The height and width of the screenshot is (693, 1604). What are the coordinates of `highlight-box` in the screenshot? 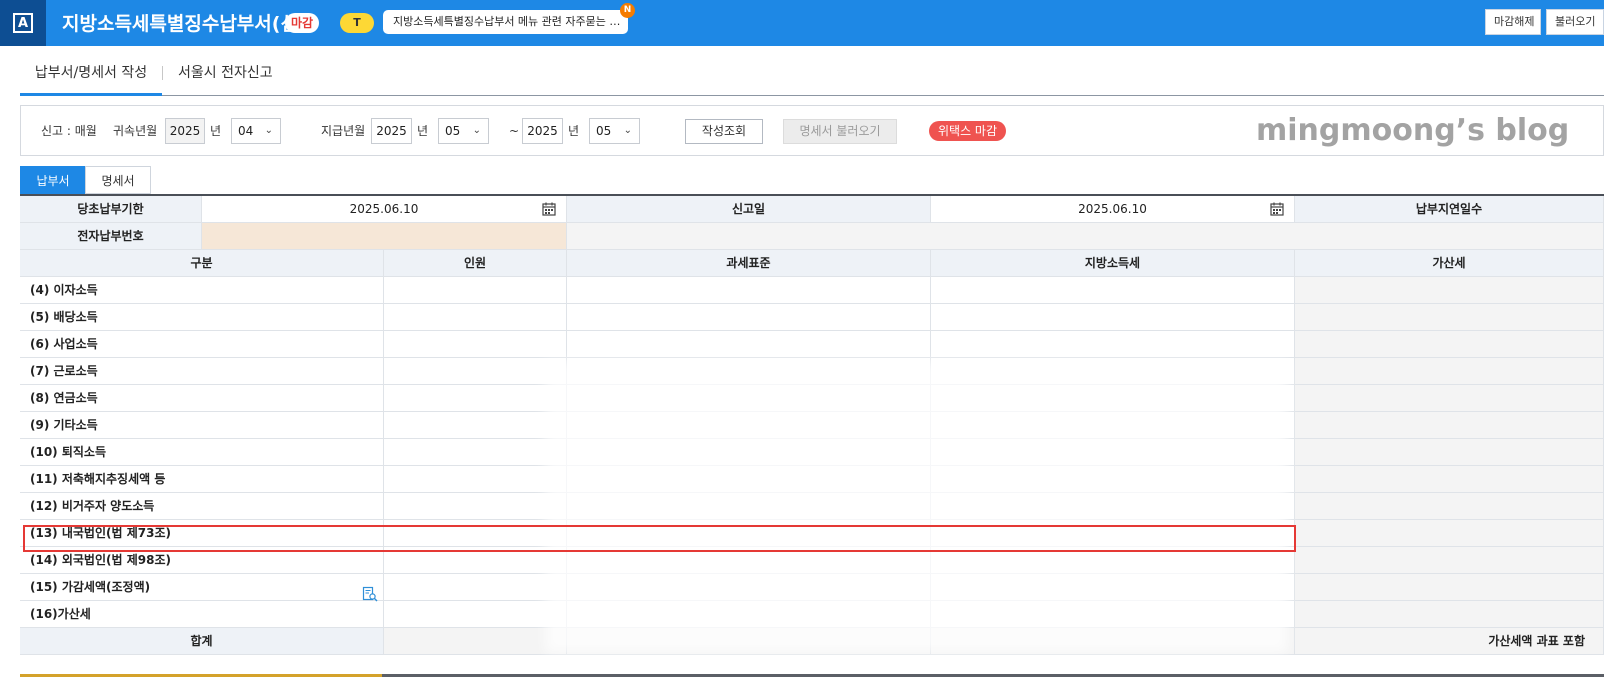 It's located at (659, 538).